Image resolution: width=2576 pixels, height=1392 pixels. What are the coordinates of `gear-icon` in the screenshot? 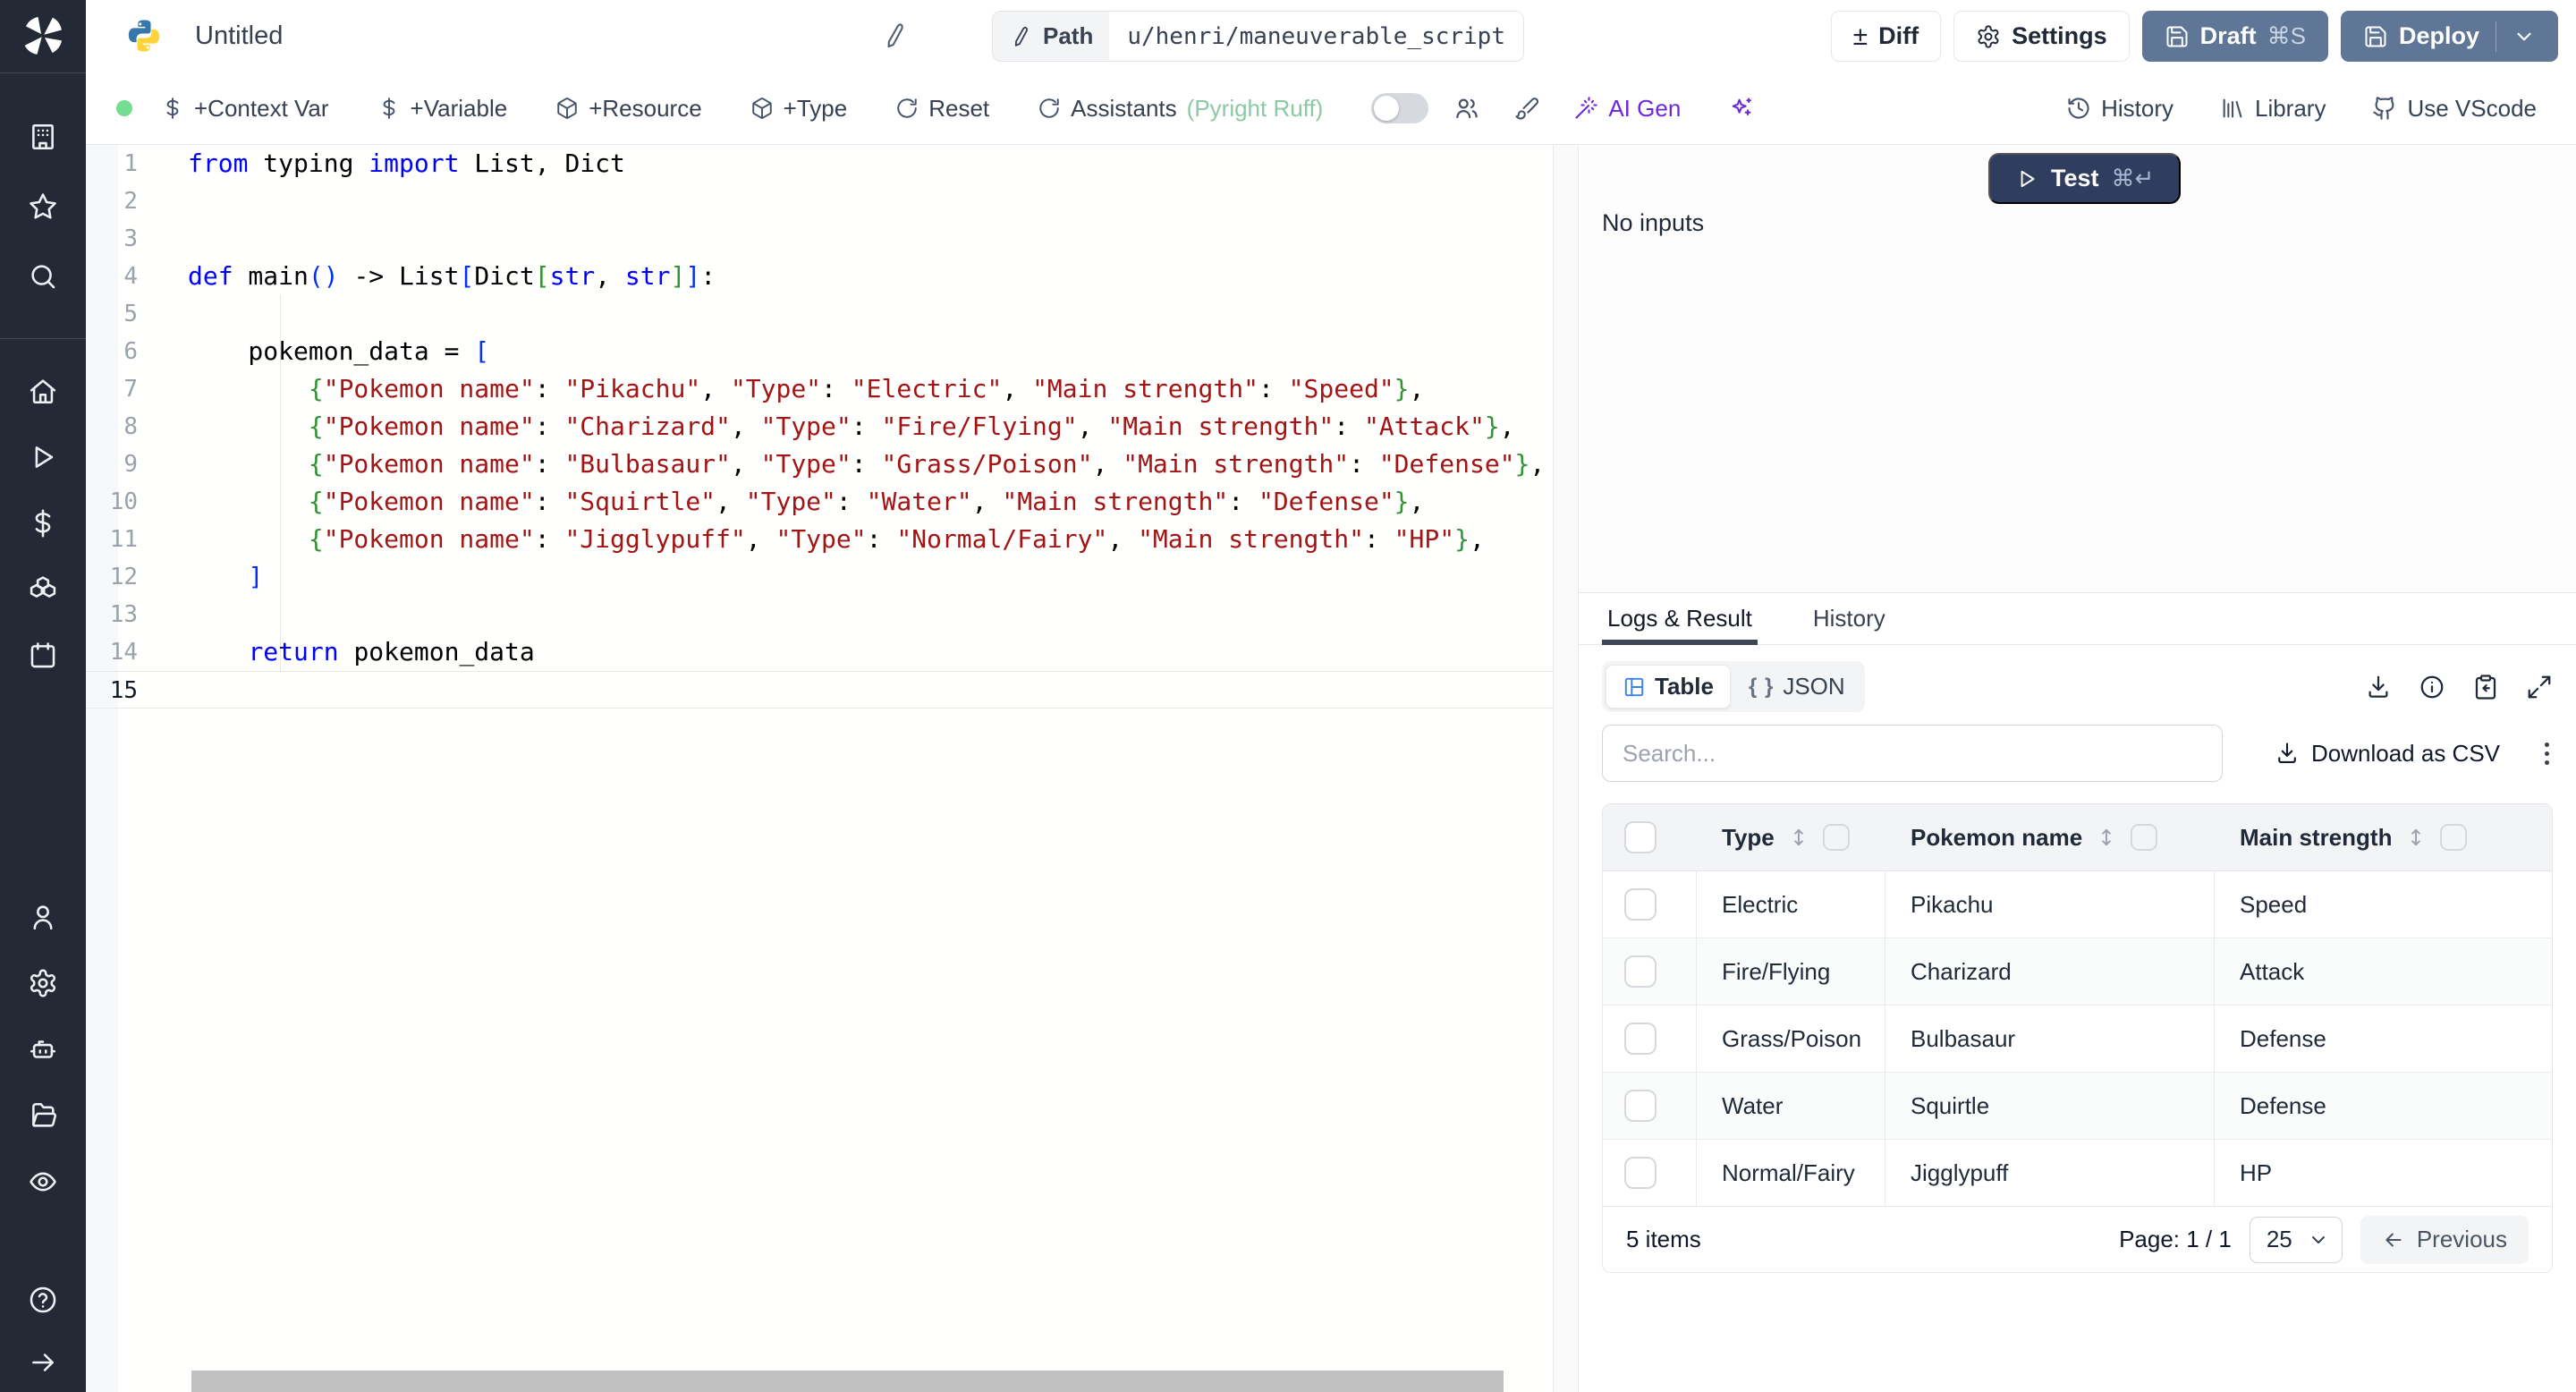 It's located at (43, 983).